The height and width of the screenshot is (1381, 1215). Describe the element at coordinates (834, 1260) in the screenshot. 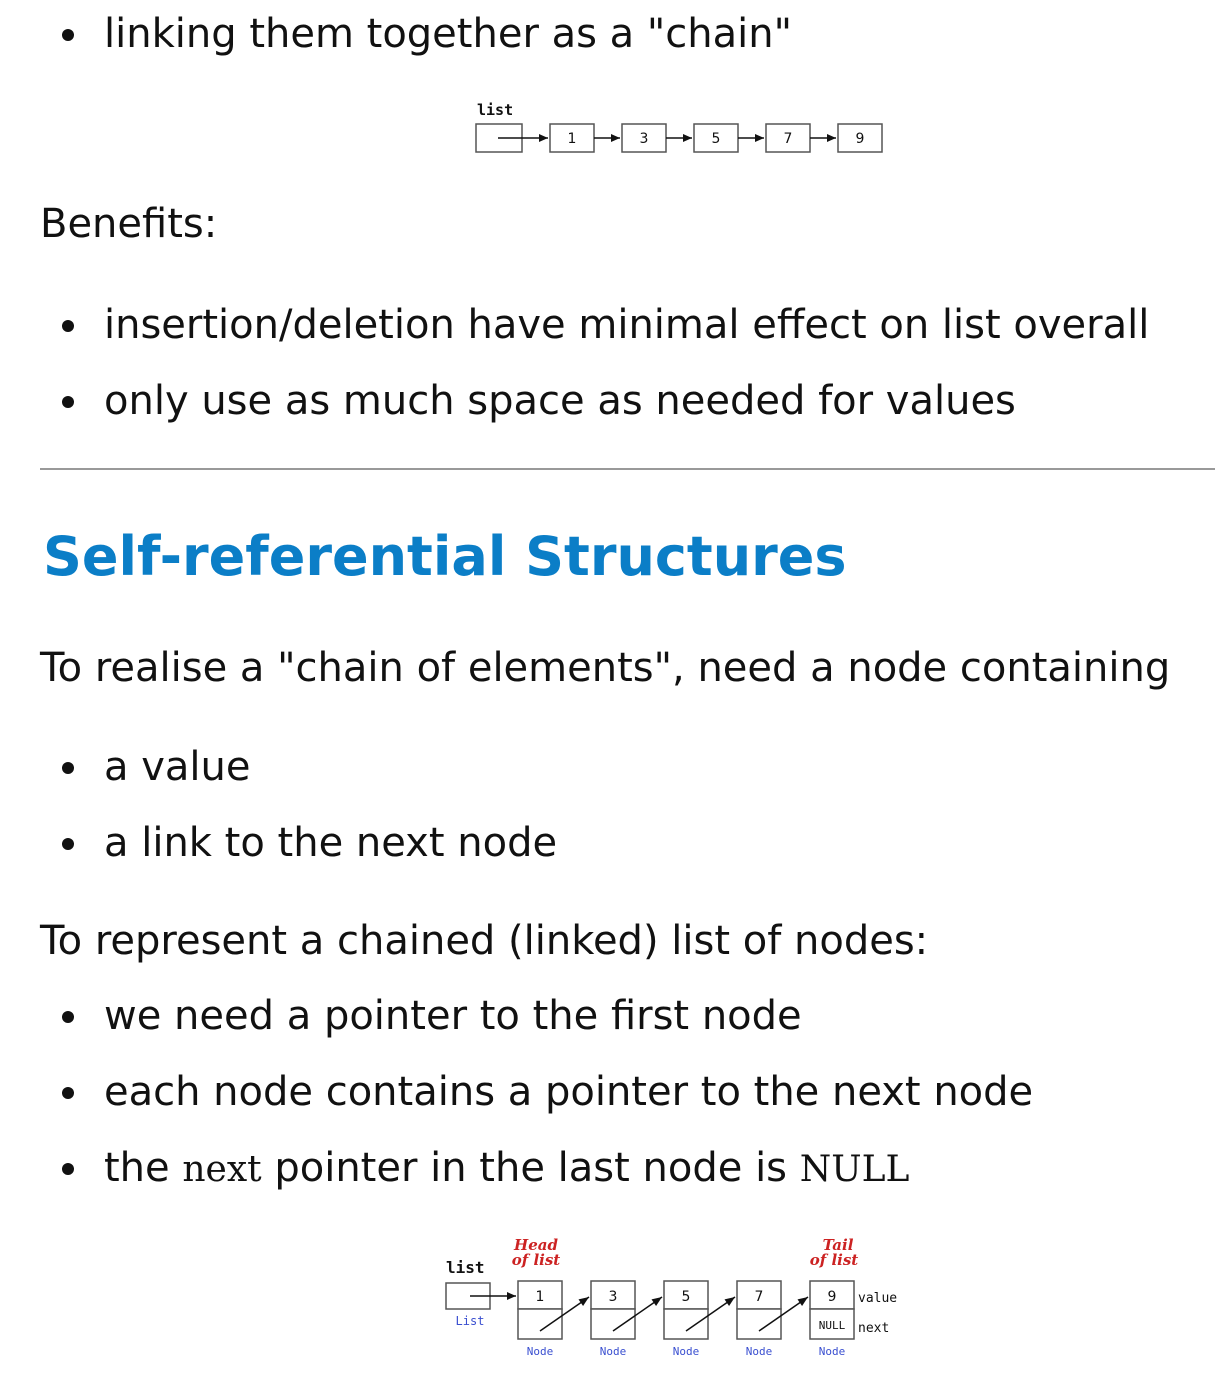

I see `tail-label-sub: of list` at that location.